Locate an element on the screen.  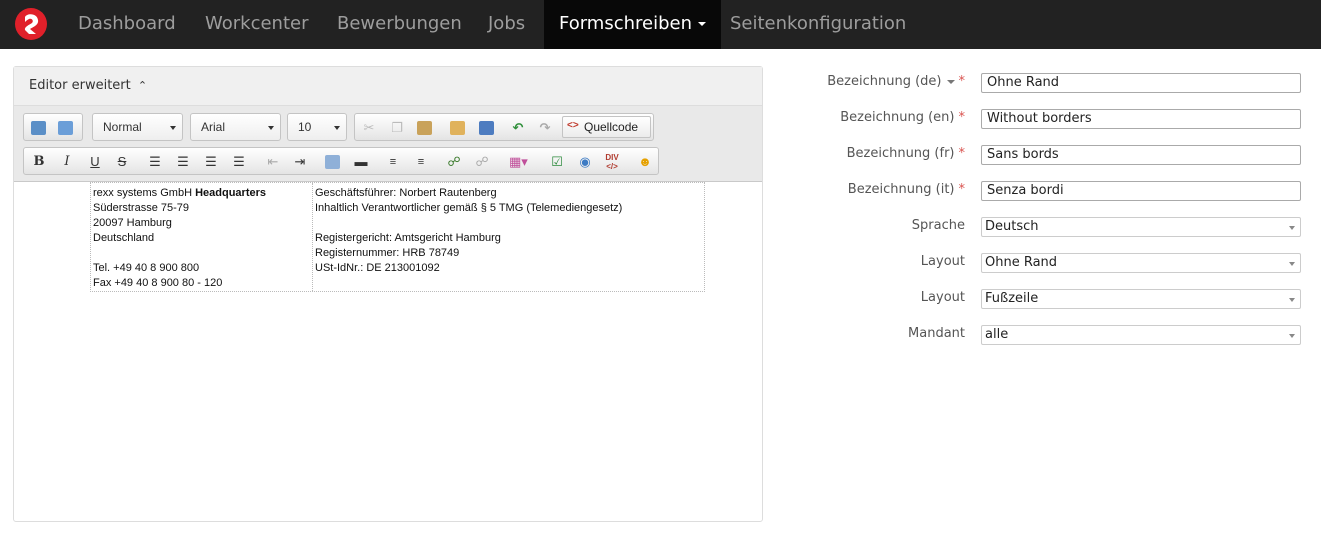
italic-icon: I is located at coordinates (67, 162).